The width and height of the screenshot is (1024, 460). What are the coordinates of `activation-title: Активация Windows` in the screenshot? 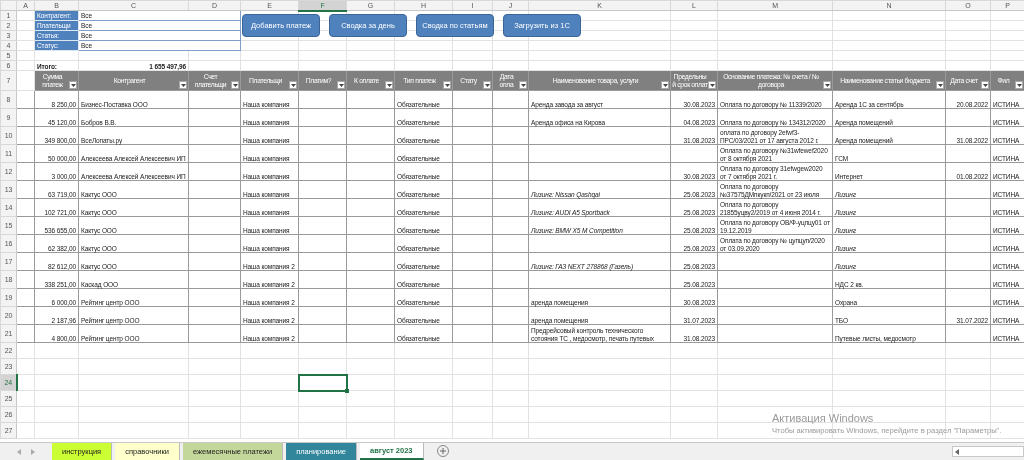 It's located at (823, 418).